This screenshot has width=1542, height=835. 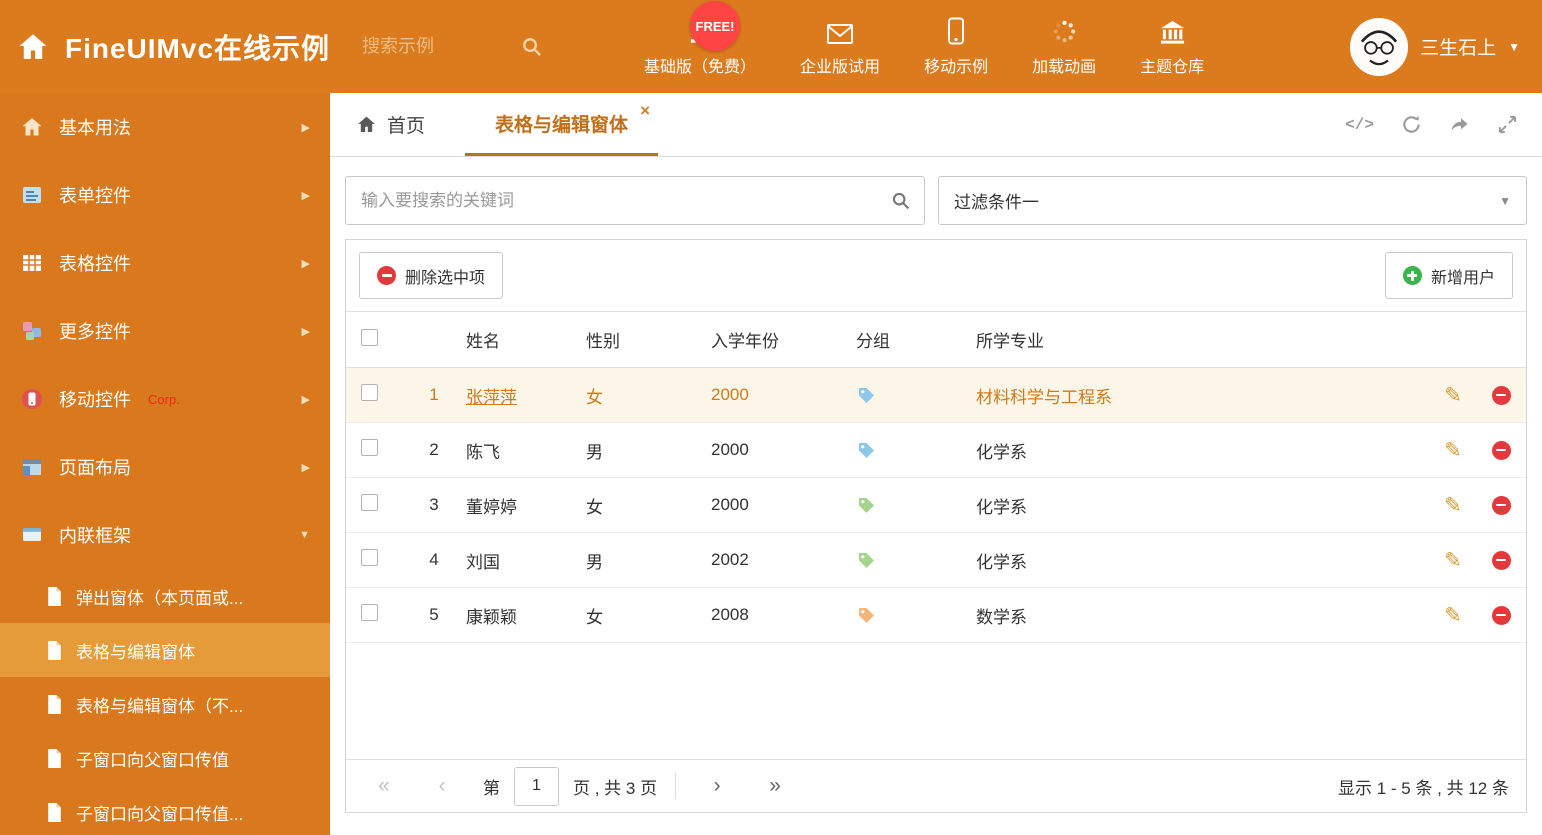 I want to click on sidebar-subitem-grid-edit-window: 表格与编辑窗体, so click(x=165, y=650).